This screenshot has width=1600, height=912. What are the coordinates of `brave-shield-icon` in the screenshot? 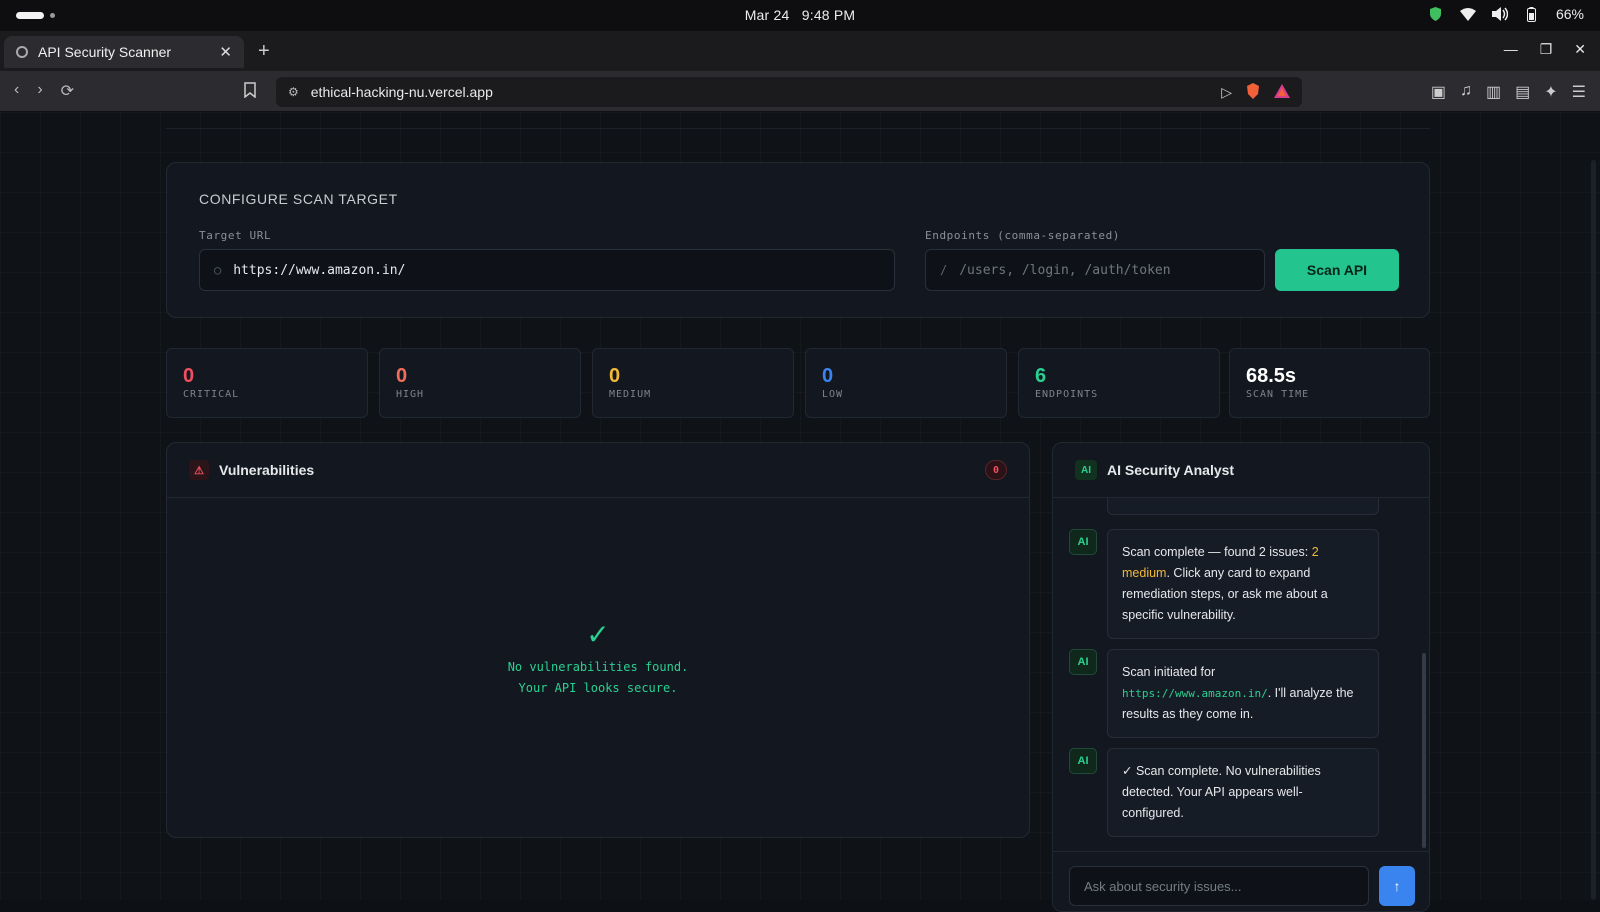 It's located at (1253, 92).